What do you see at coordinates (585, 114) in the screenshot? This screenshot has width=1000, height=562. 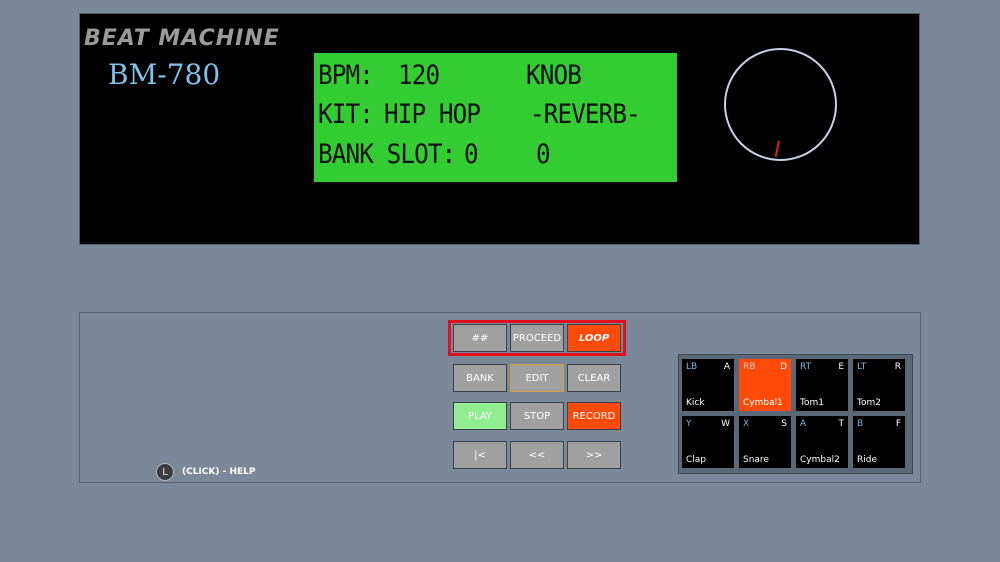 I see `lcd-knob-mode: -REVERB-` at bounding box center [585, 114].